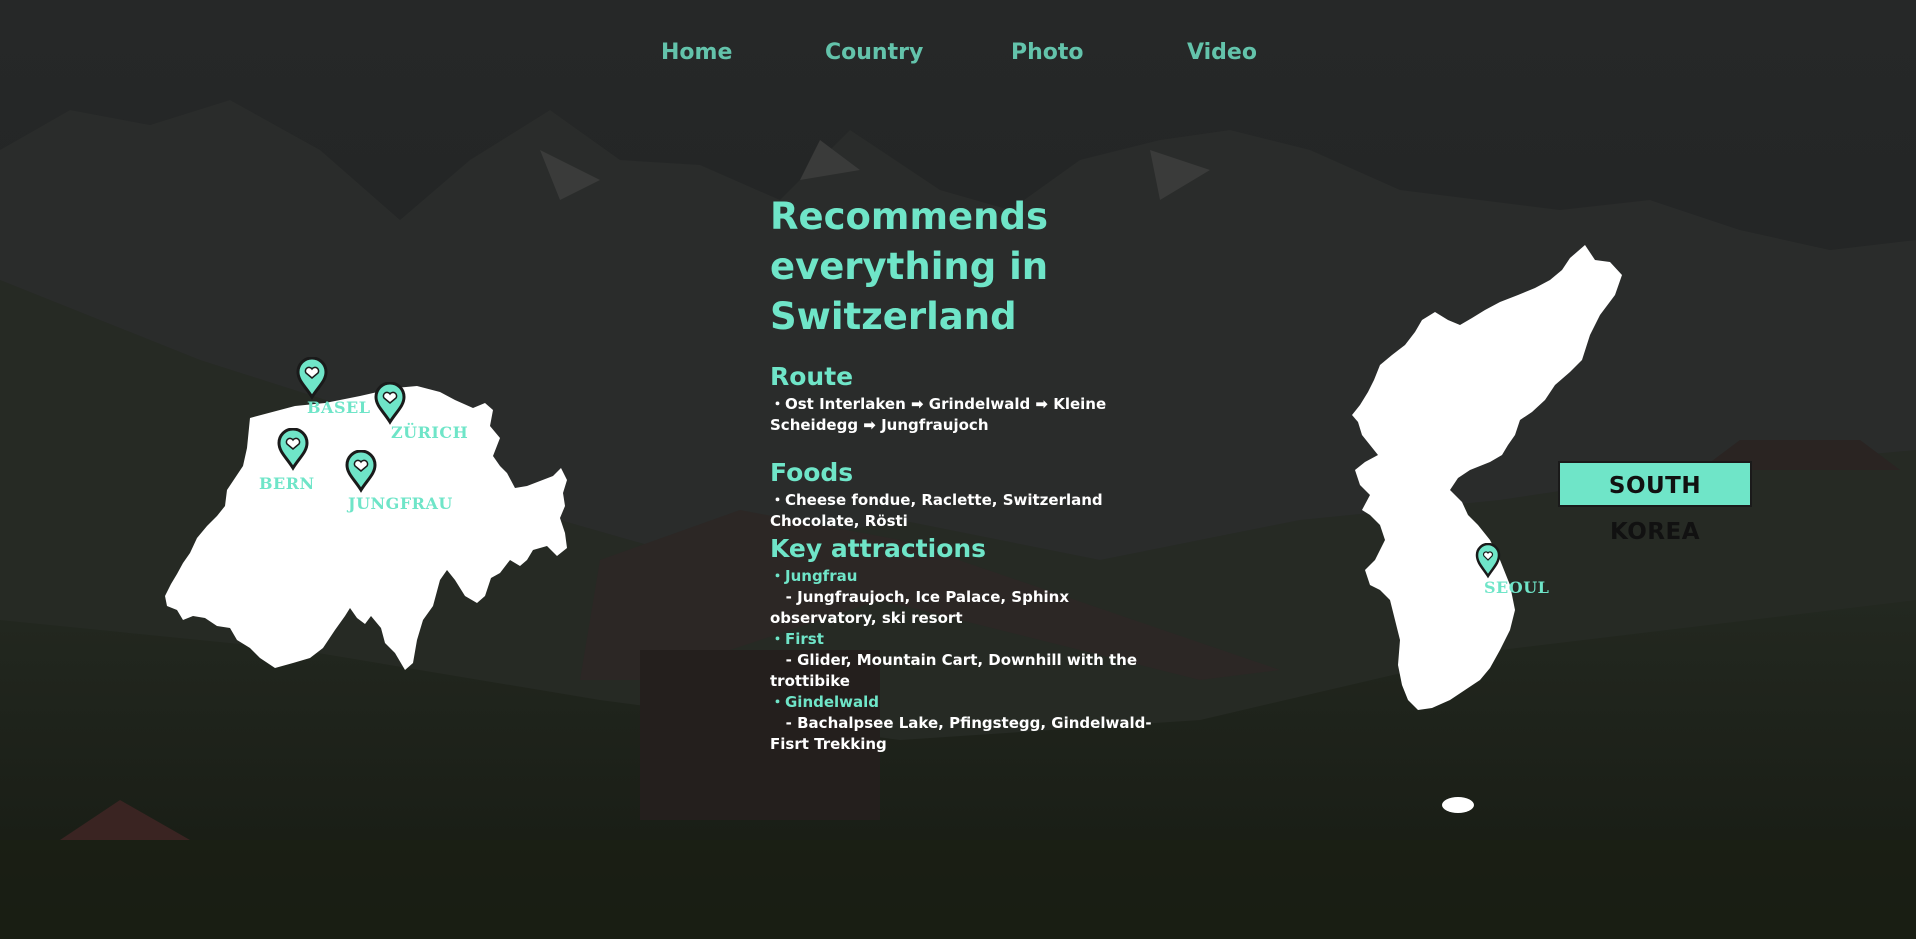 The image size is (1916, 939). I want to click on attraction-jungfrau-name: ・Jungfrau, so click(814, 576).